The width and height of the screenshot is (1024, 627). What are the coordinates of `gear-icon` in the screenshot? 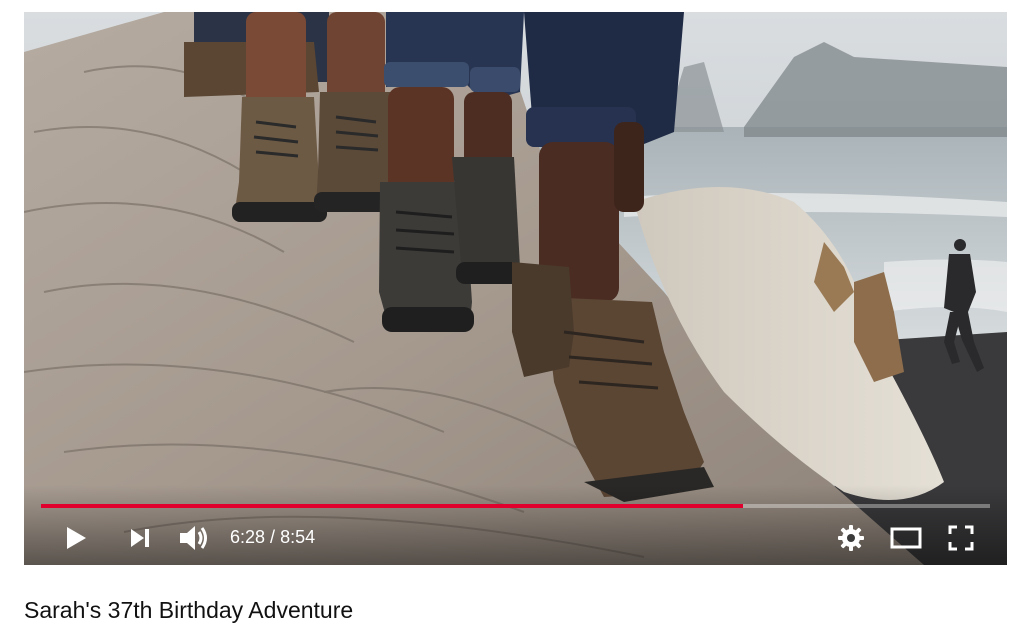 It's located at (851, 538).